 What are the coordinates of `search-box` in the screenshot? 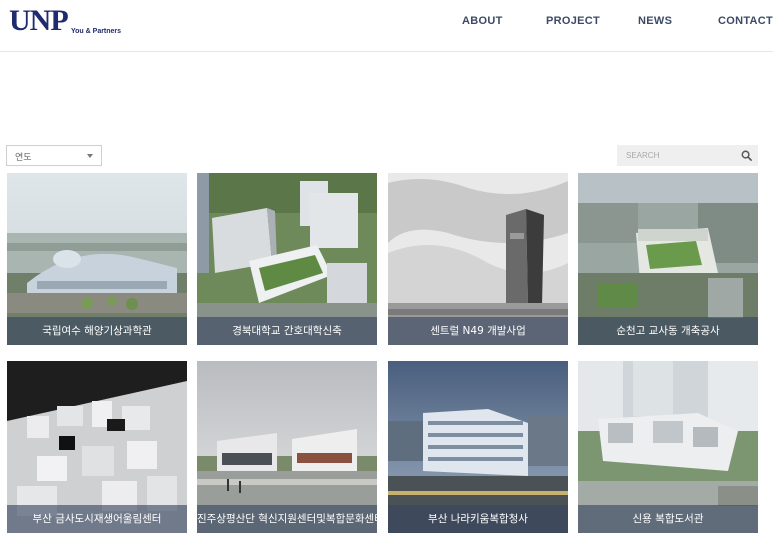 It's located at (687, 155).